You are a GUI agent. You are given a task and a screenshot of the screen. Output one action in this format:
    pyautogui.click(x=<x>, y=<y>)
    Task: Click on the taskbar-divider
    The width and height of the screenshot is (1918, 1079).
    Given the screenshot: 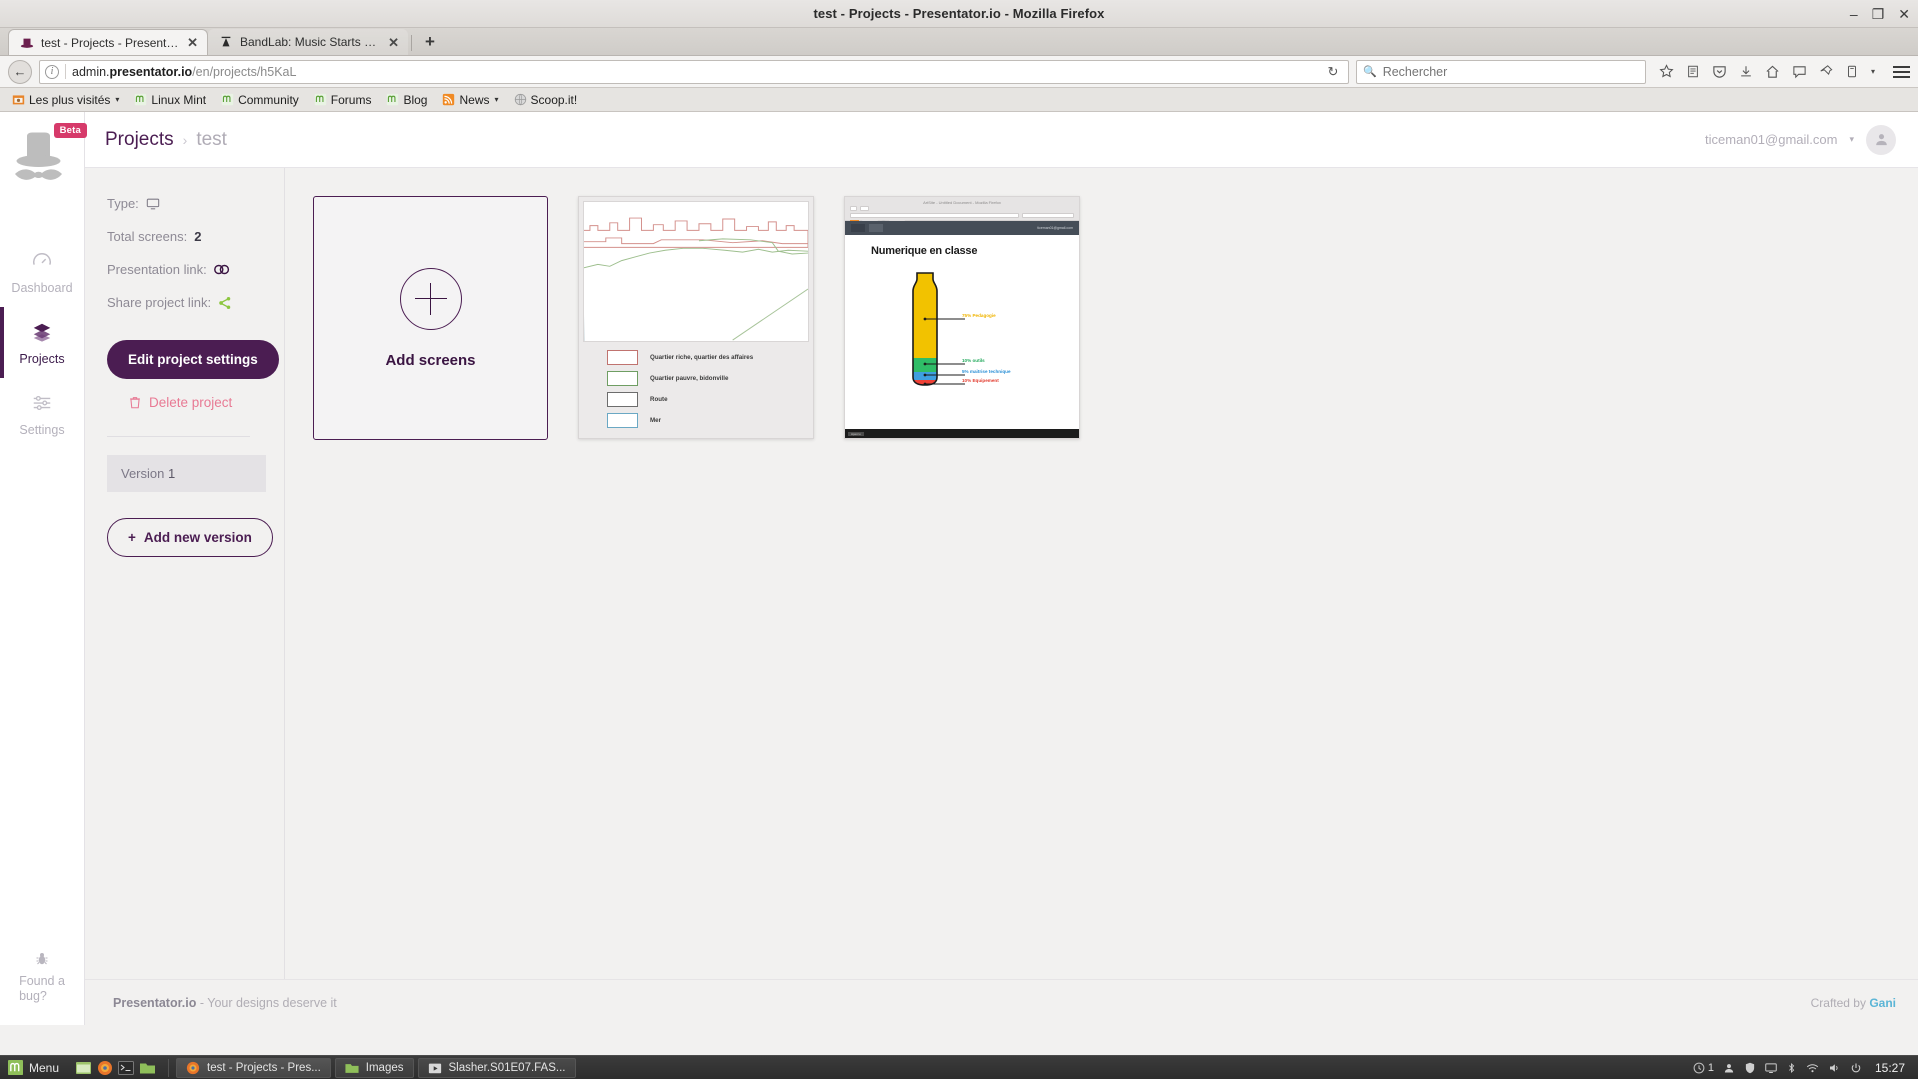 What is the action you would take?
    pyautogui.click(x=169, y=1067)
    